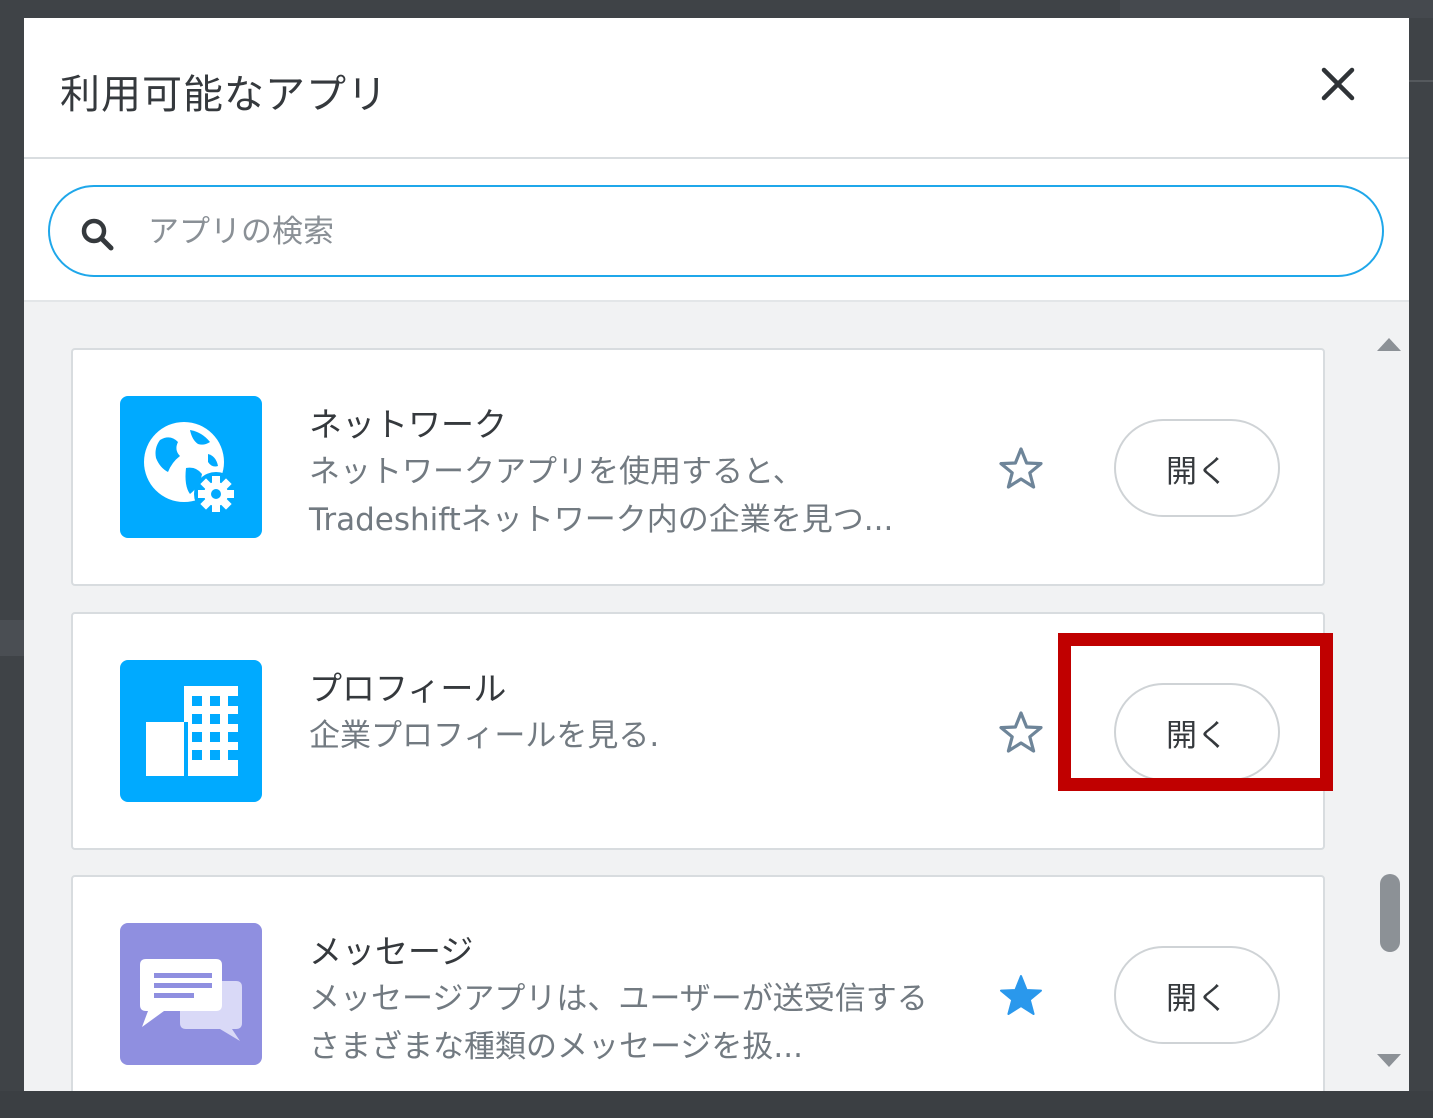 The width and height of the screenshot is (1433, 1118). What do you see at coordinates (484, 736) in the screenshot?
I see `app-description: 企業プロフィールを見る.` at bounding box center [484, 736].